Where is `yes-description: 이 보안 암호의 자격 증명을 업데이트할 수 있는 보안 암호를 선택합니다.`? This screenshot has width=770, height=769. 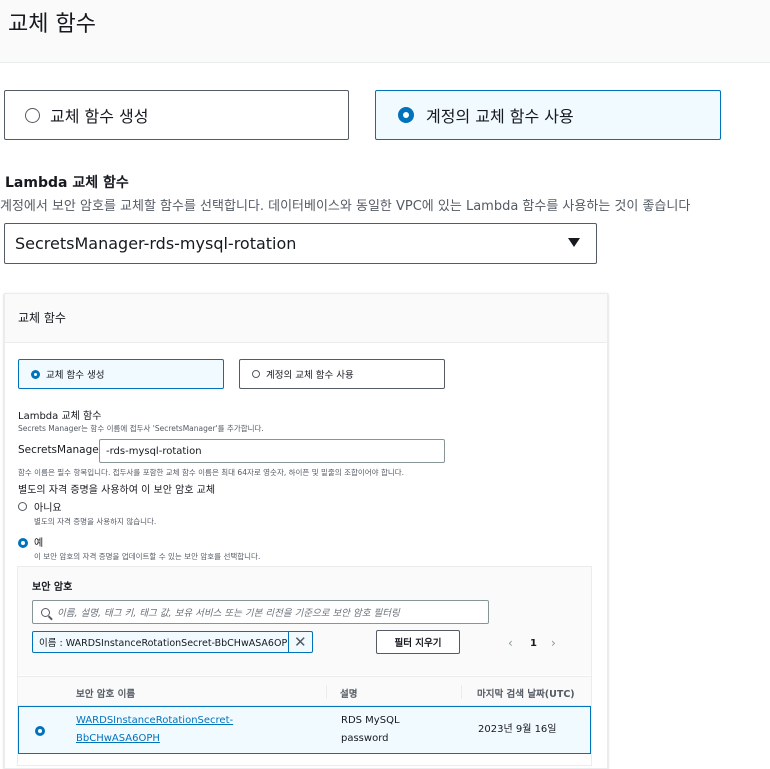
yes-description: 이 보안 암호의 자격 증명을 업데이트할 수 있는 보안 암호를 선택합니다. is located at coordinates (147, 556).